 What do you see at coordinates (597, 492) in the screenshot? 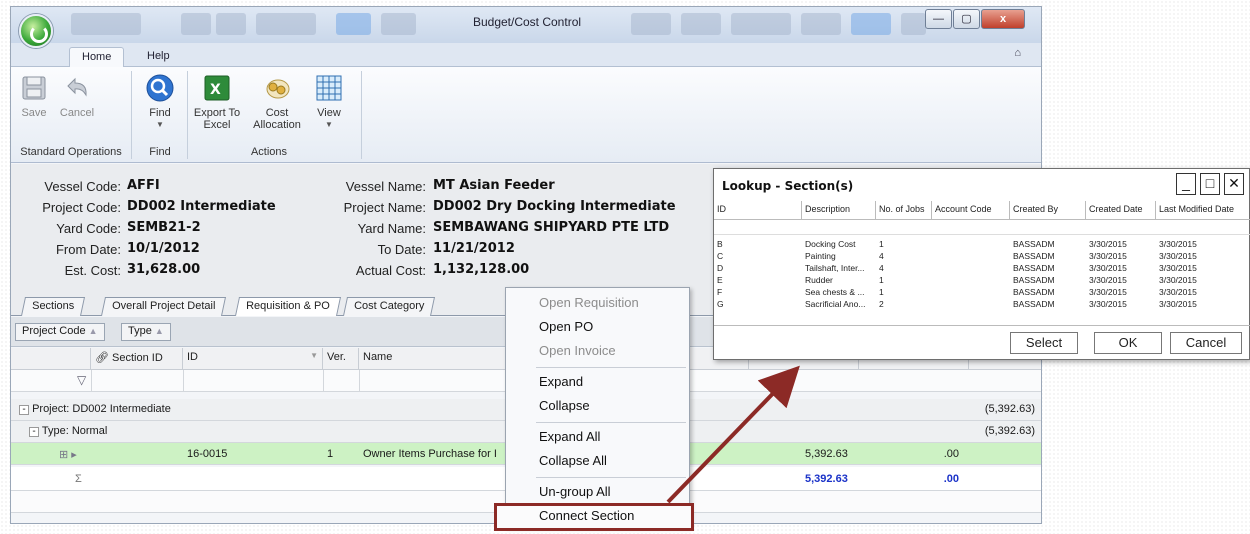
I see `menu-item-ungroup-all: Un-group All` at bounding box center [597, 492].